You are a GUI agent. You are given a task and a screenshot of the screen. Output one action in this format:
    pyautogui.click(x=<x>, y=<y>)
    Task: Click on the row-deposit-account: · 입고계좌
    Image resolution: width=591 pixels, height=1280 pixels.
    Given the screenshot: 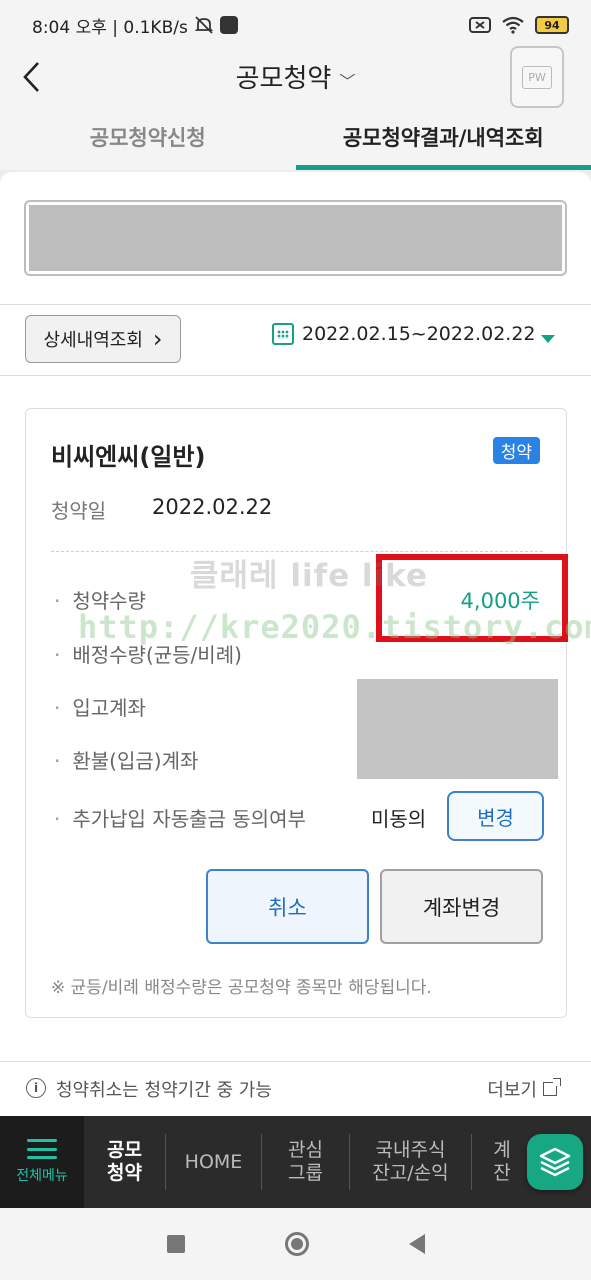 What is the action you would take?
    pyautogui.click(x=100, y=708)
    